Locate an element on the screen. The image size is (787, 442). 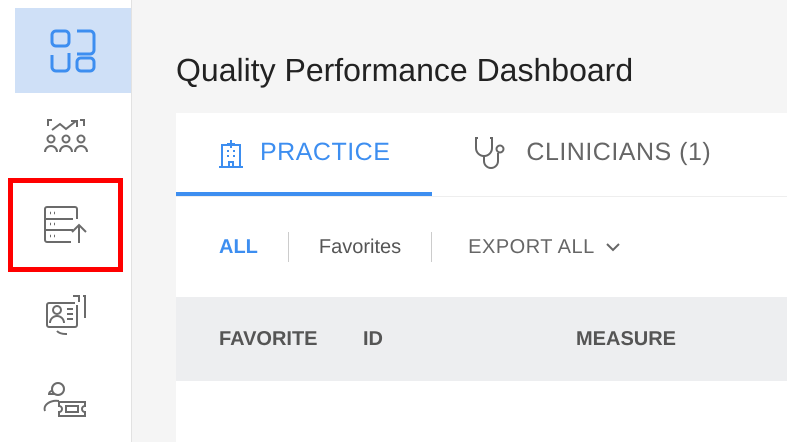
filter-link: Favorites is located at coordinates (360, 247).